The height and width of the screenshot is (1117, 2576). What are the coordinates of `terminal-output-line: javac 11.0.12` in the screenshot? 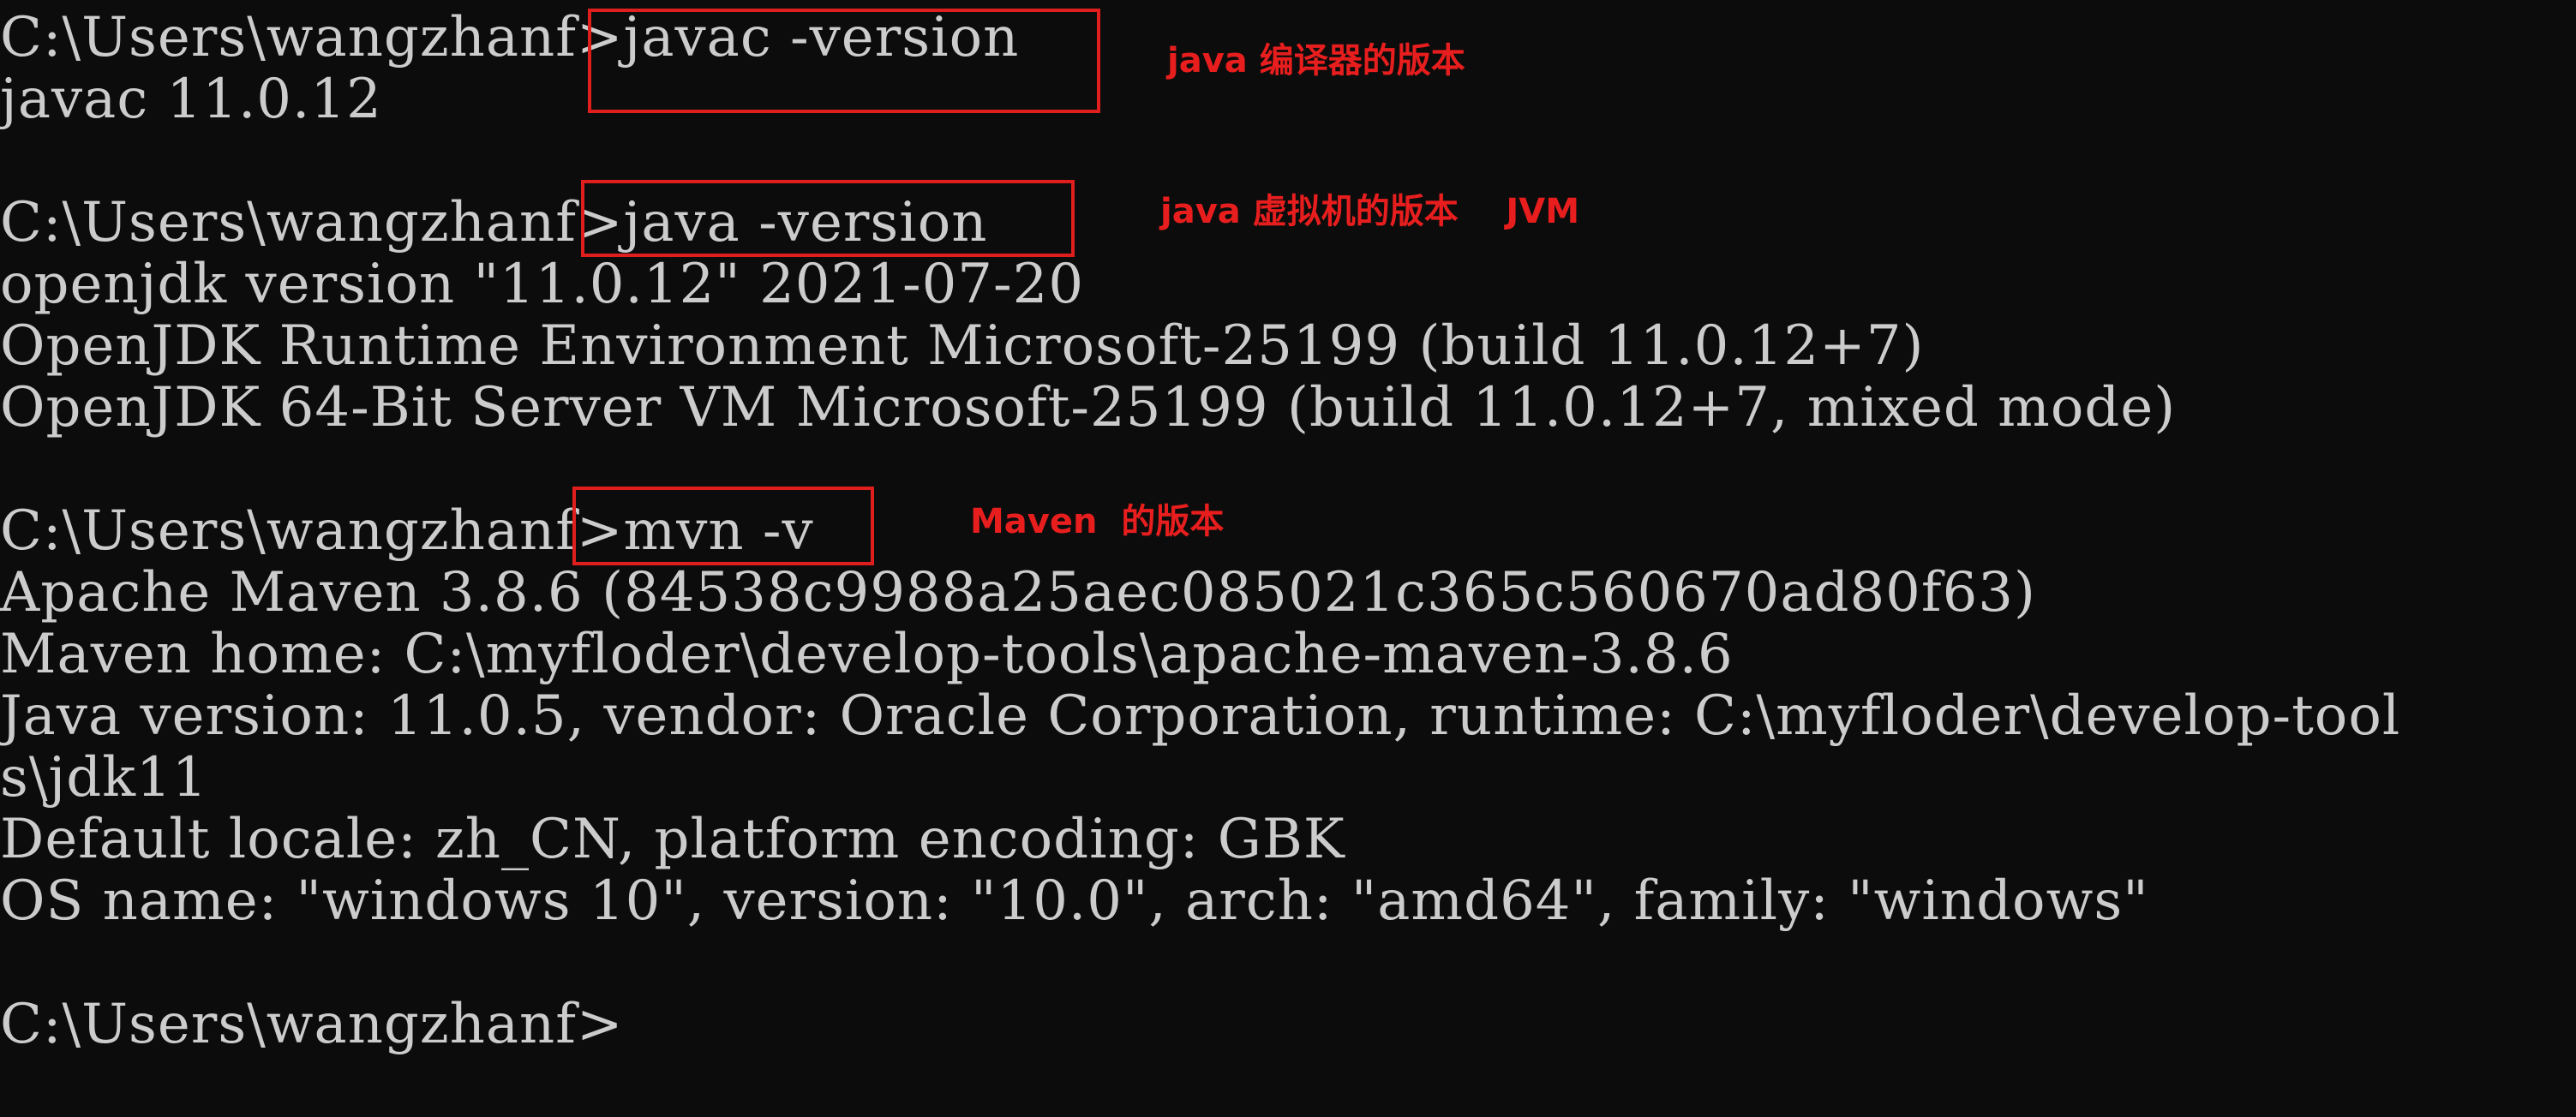 It's located at (191, 99).